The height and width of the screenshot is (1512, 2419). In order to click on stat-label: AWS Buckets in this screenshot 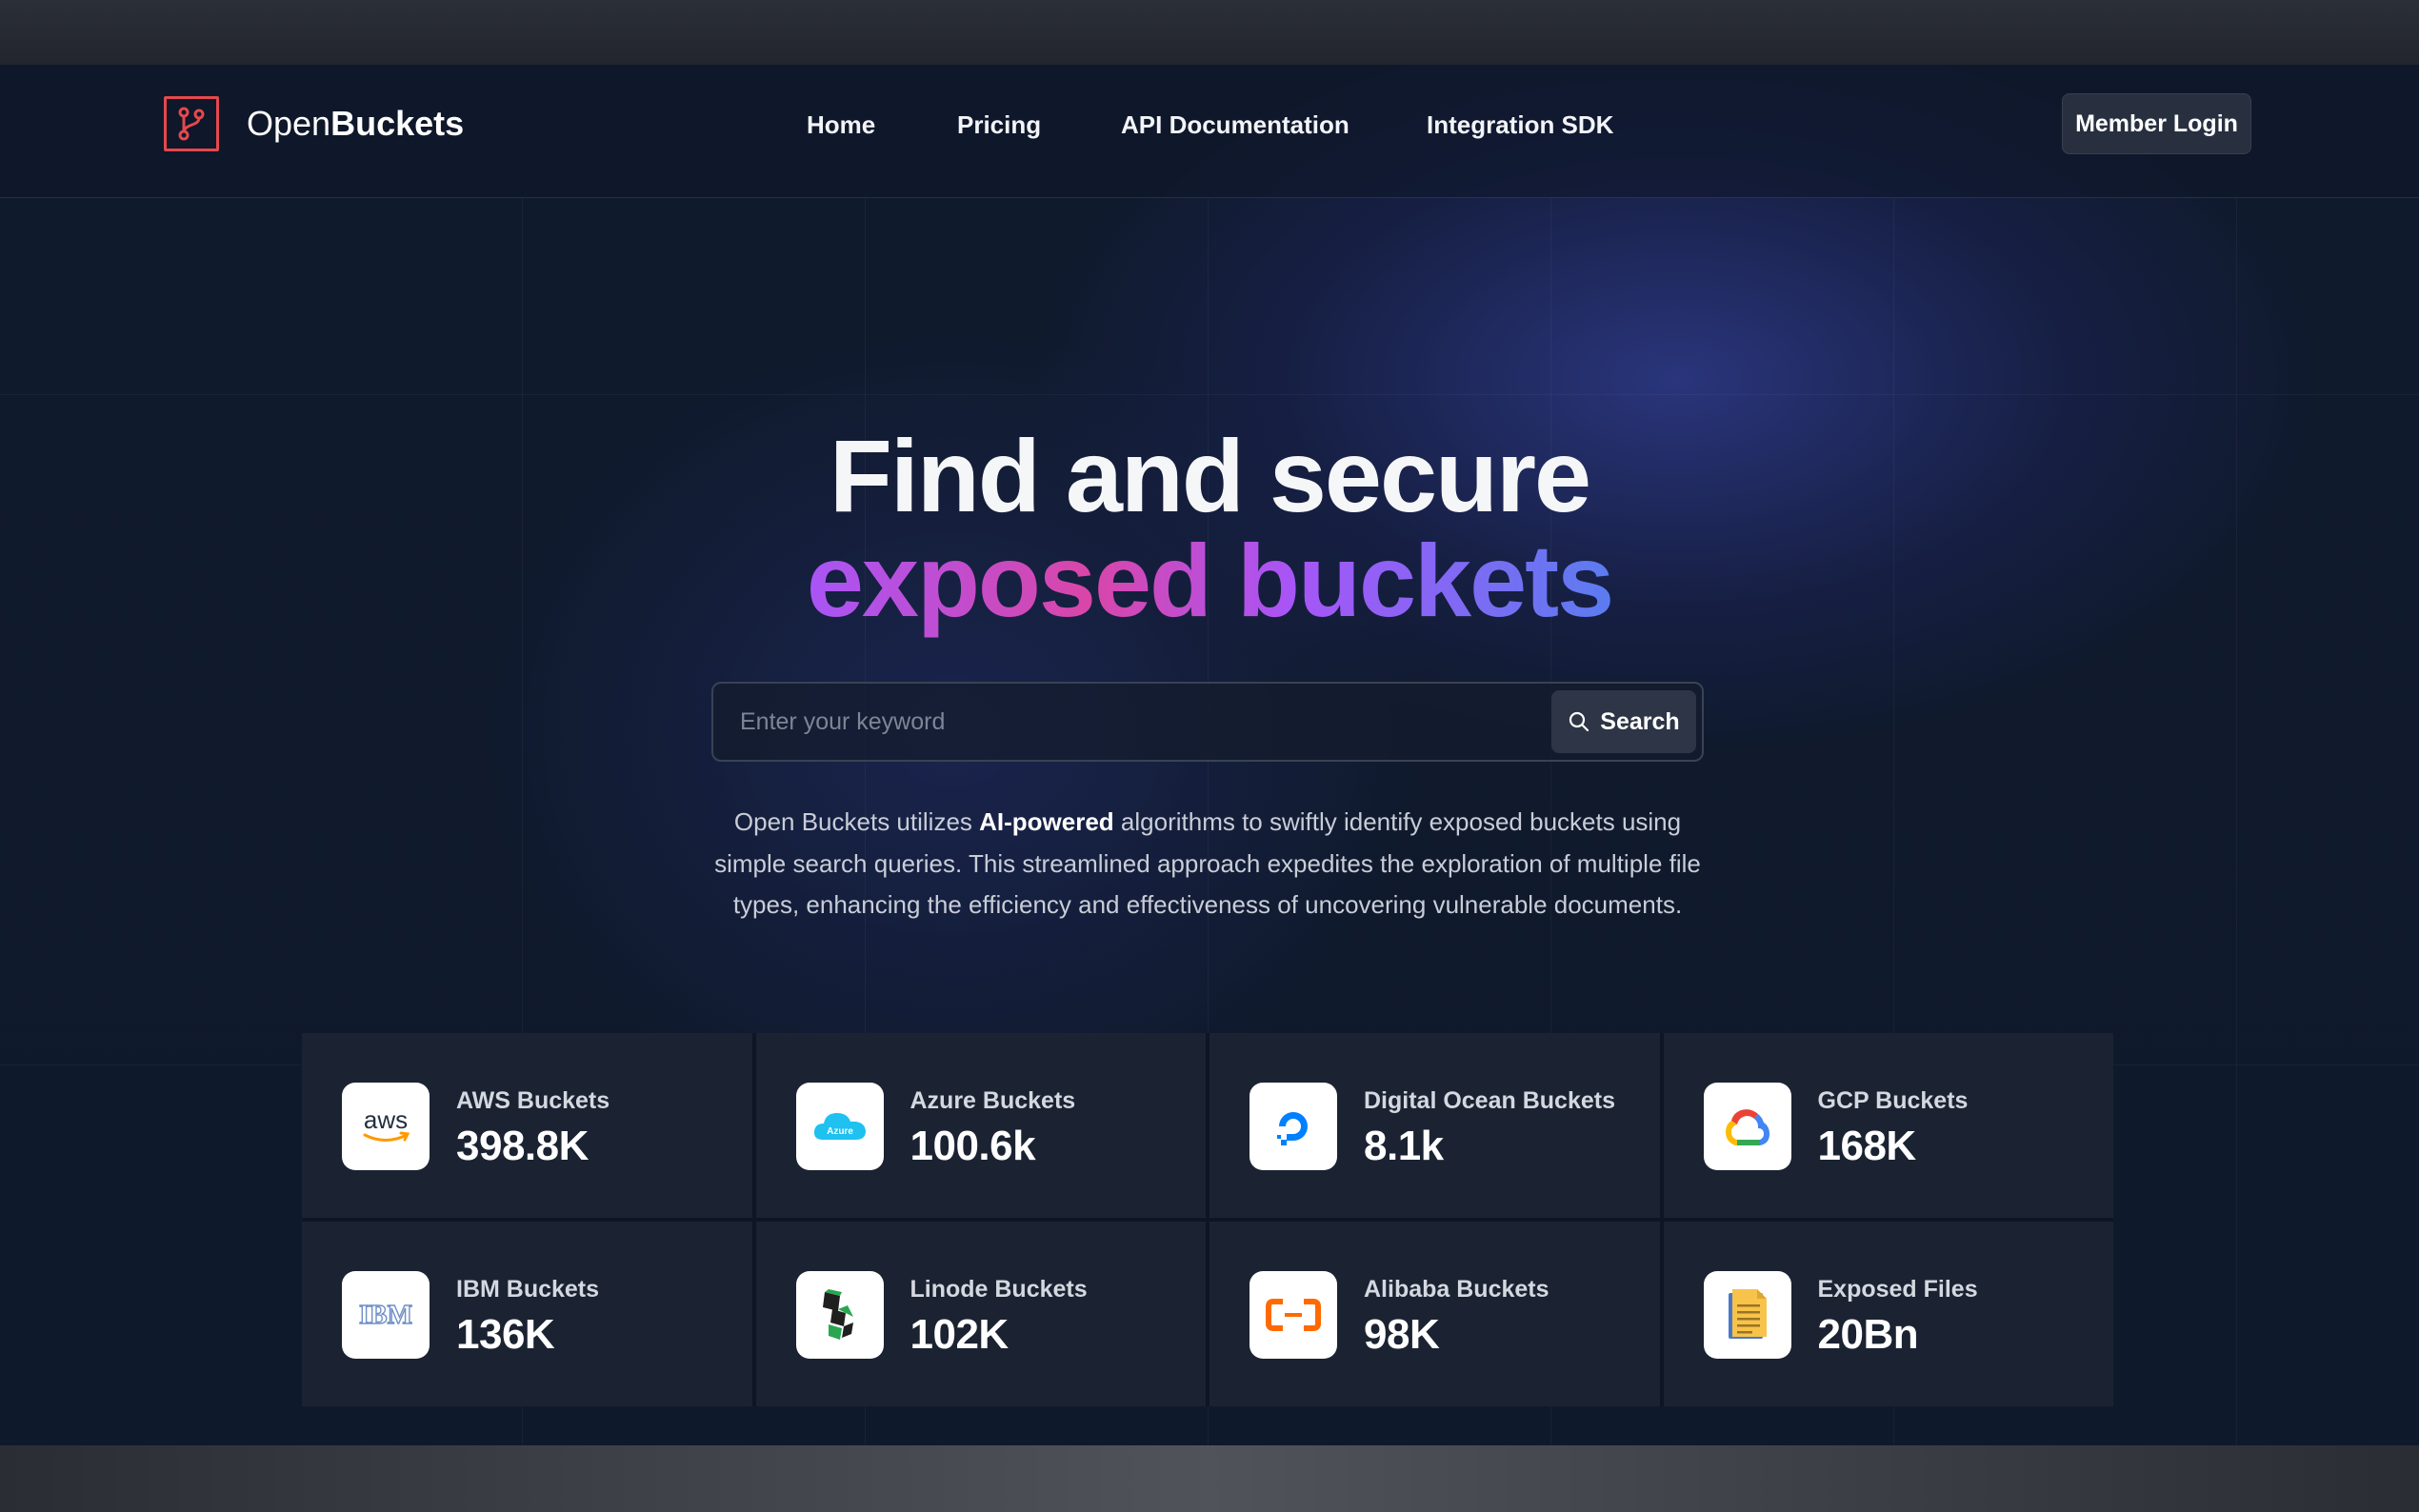, I will do `click(533, 1100)`.